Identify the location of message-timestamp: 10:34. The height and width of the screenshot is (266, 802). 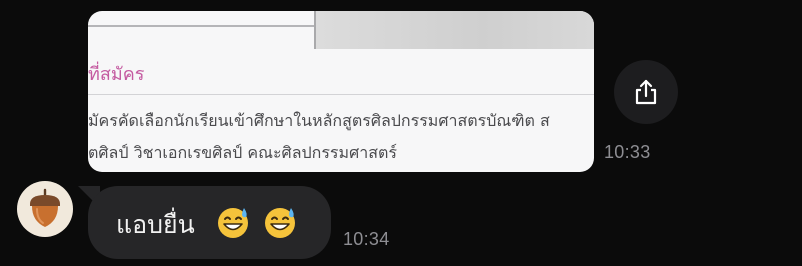
(366, 239).